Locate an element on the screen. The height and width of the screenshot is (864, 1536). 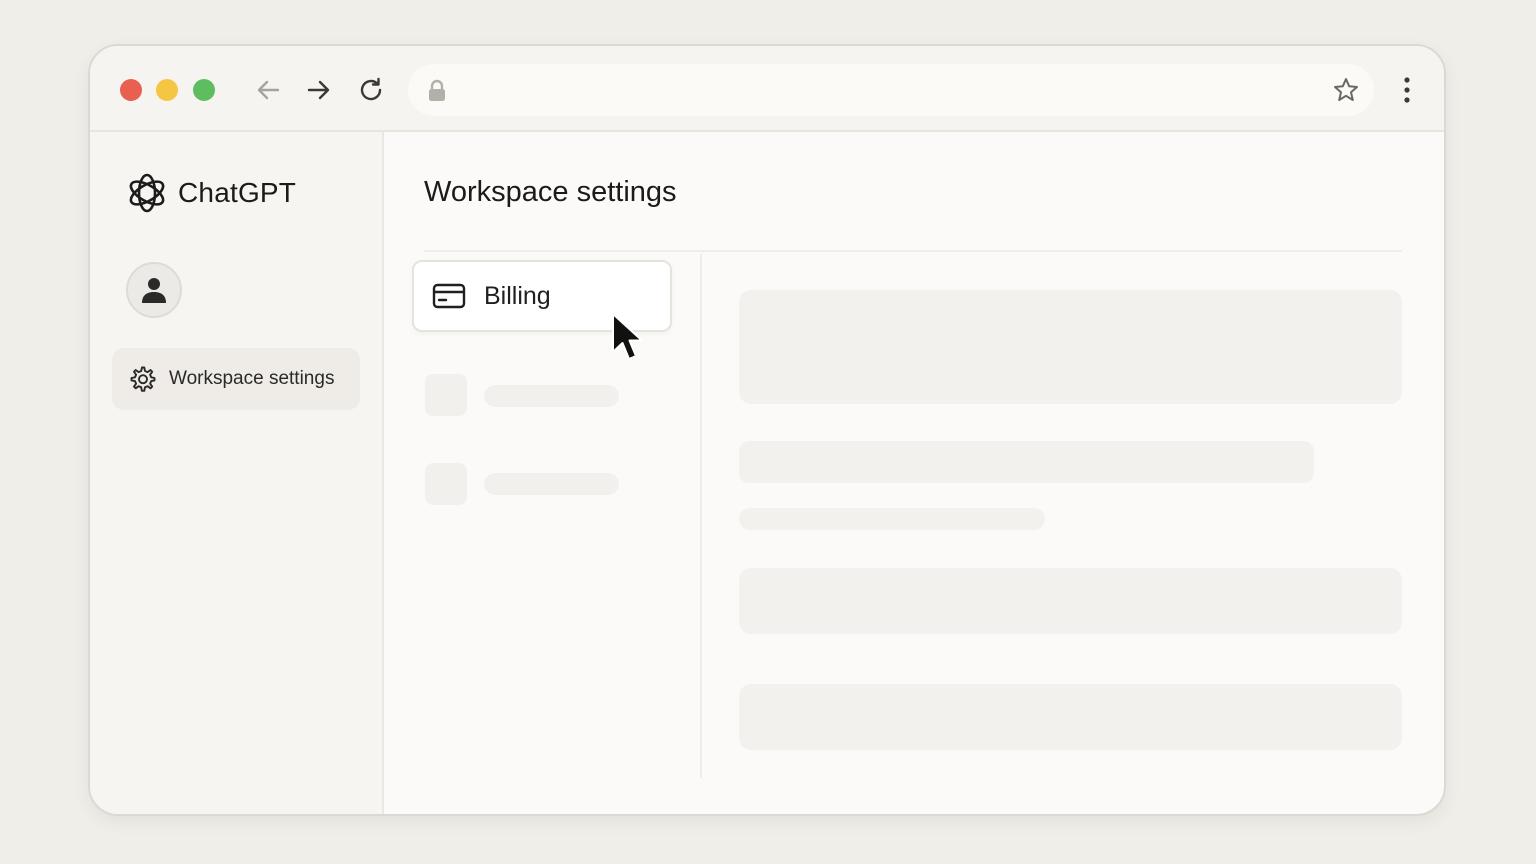
forward-button is located at coordinates (319, 90).